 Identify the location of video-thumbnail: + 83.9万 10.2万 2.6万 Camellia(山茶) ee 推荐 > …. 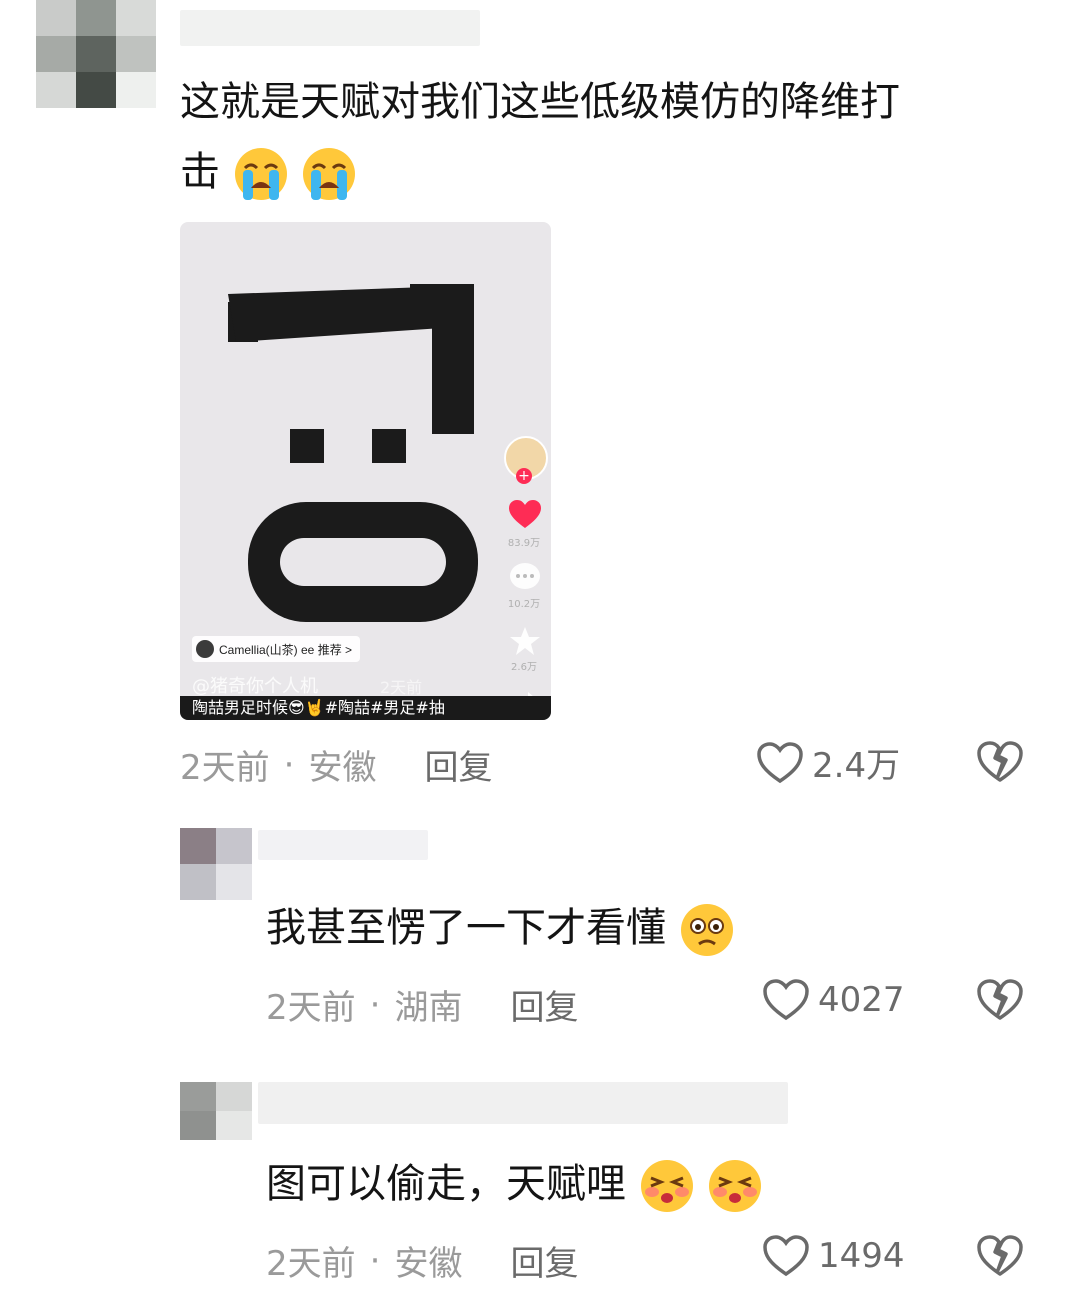
(365, 471).